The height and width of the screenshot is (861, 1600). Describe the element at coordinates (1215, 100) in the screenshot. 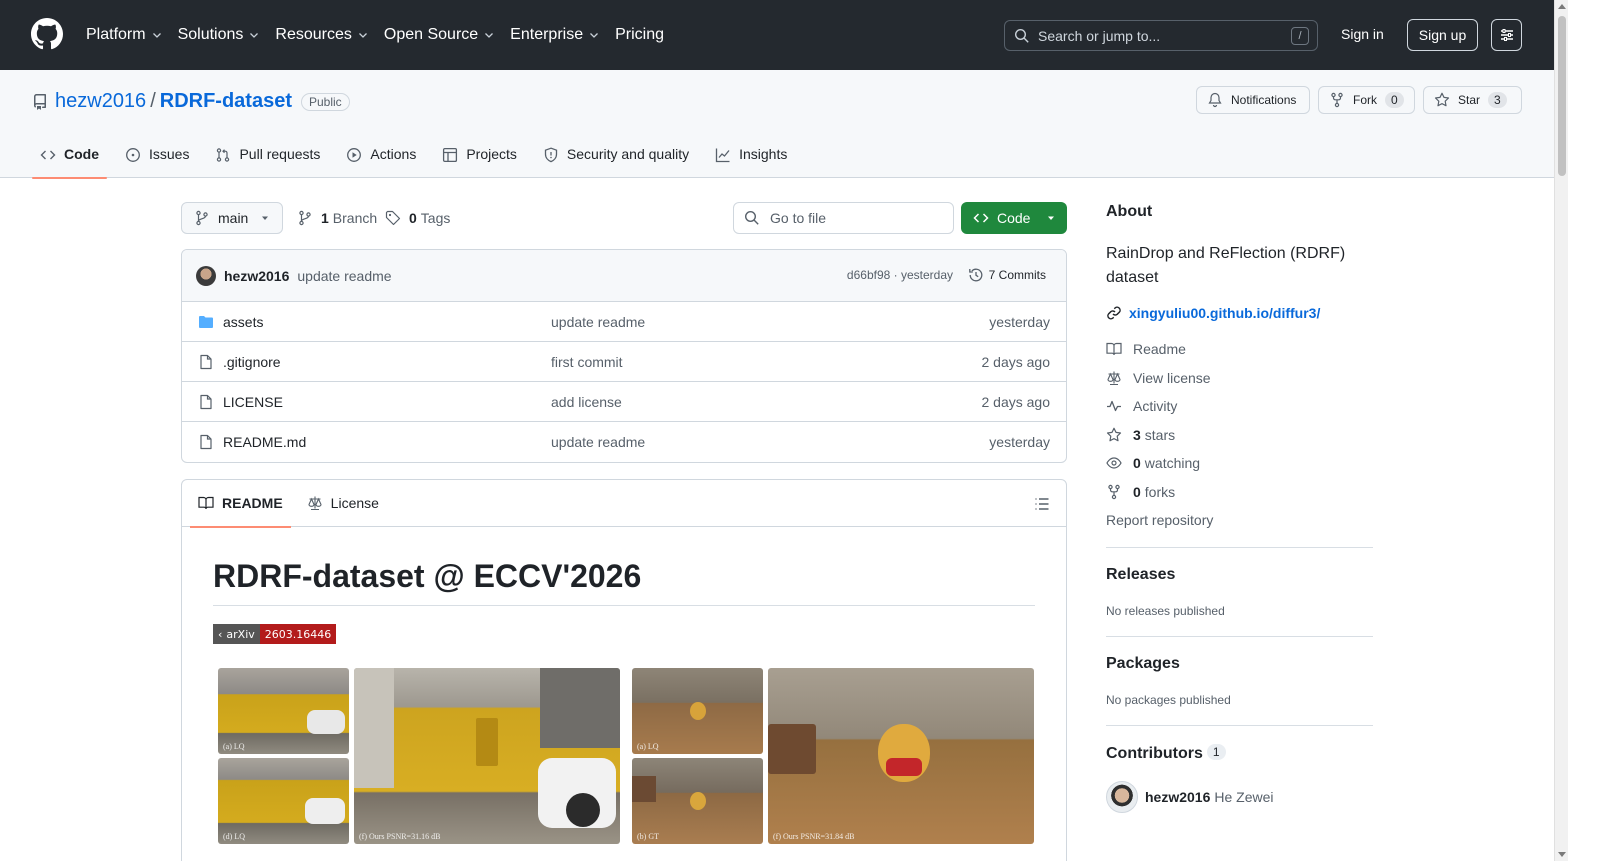

I see `bell-icon` at that location.